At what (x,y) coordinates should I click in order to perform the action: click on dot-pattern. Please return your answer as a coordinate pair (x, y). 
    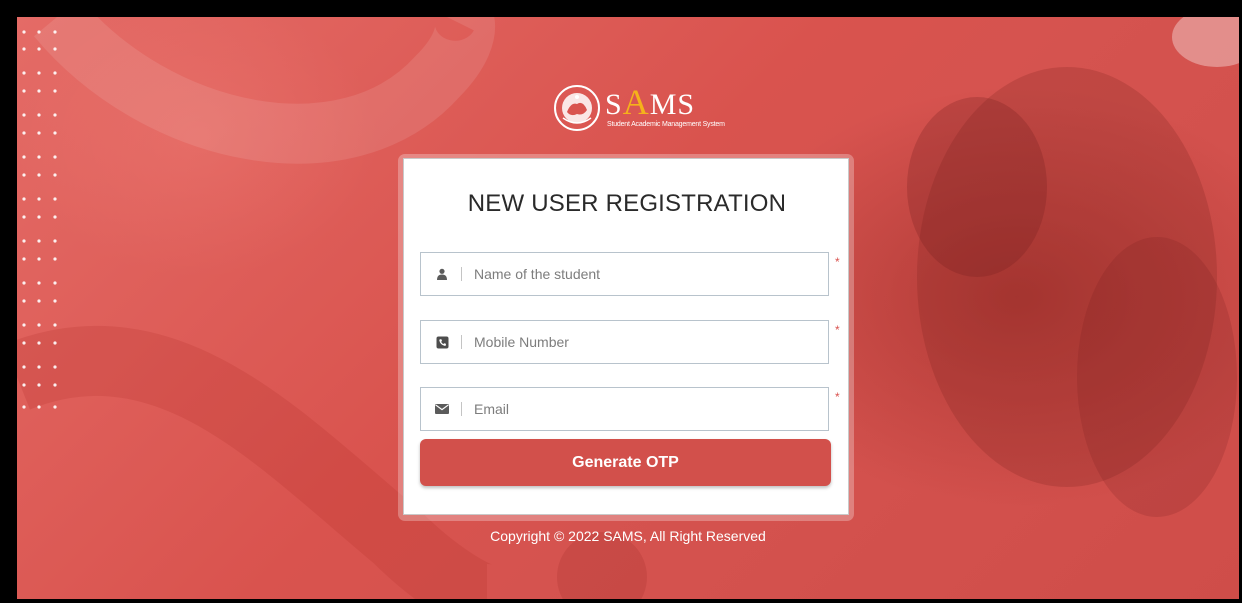
    Looking at the image, I should click on (39, 219).